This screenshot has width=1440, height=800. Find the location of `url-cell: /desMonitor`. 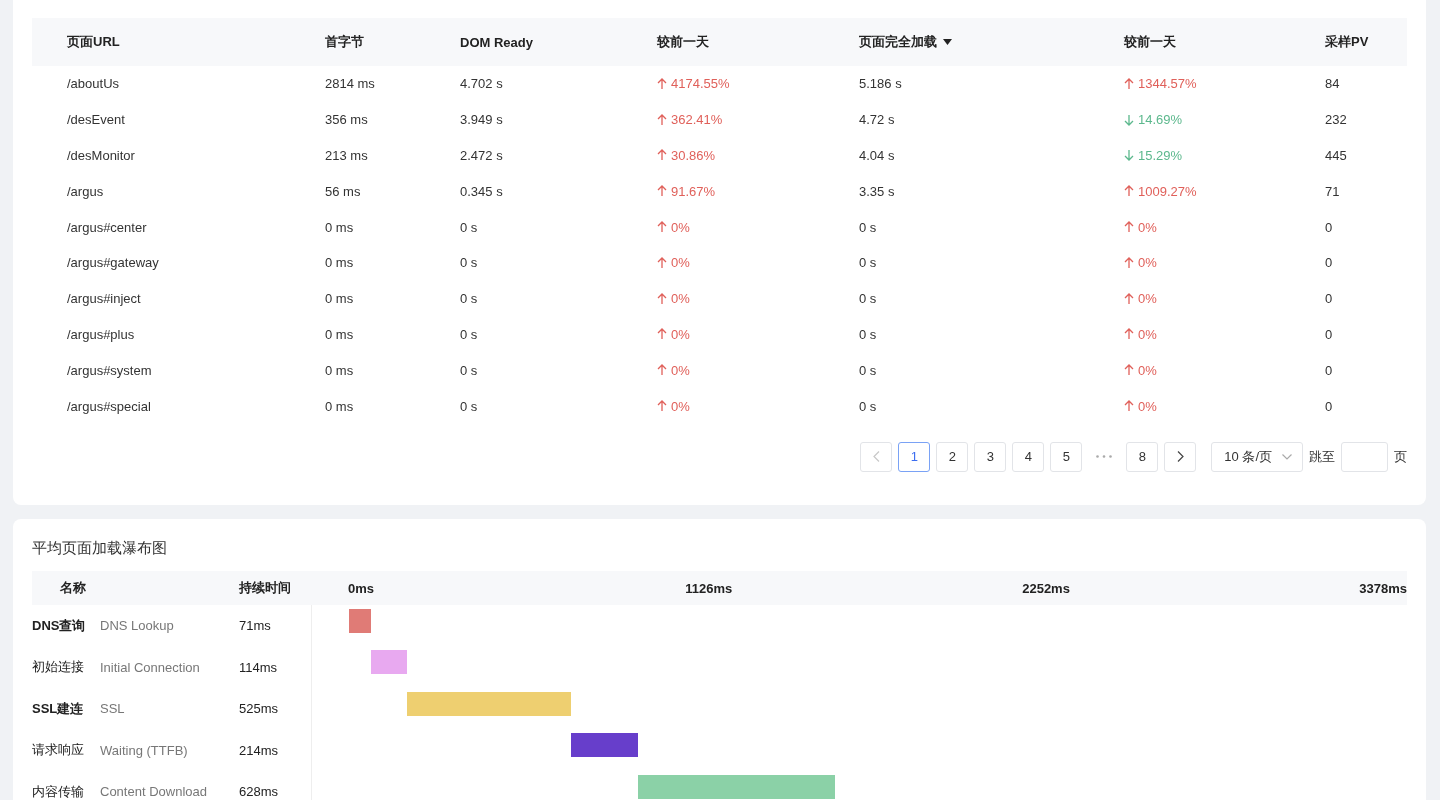

url-cell: /desMonitor is located at coordinates (101, 155).